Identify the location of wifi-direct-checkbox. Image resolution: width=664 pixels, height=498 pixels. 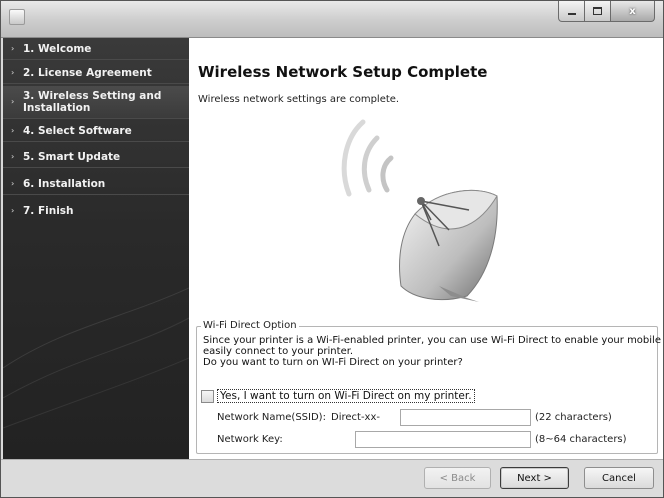
(207, 396).